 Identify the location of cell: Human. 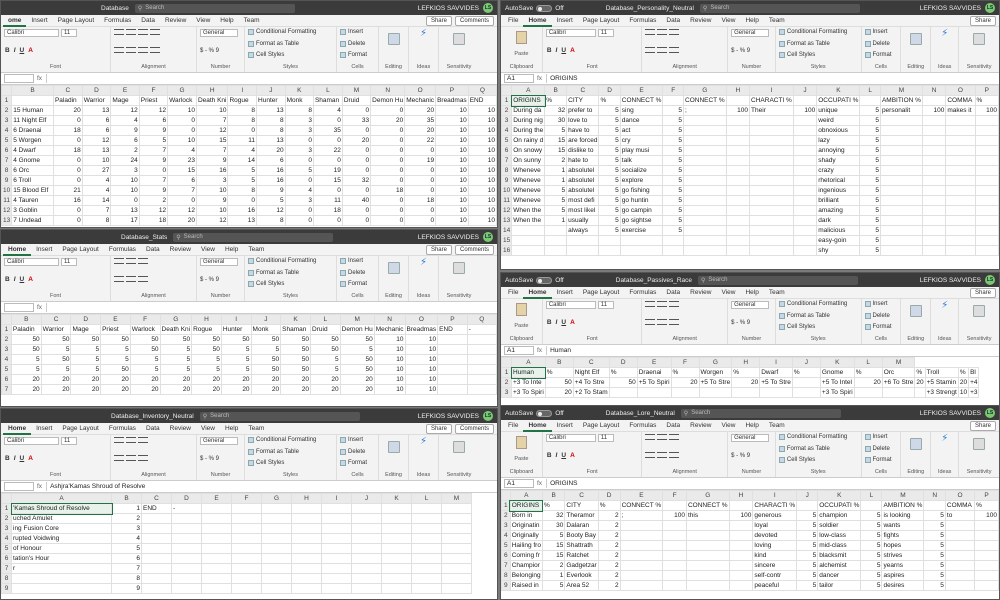
(528, 372).